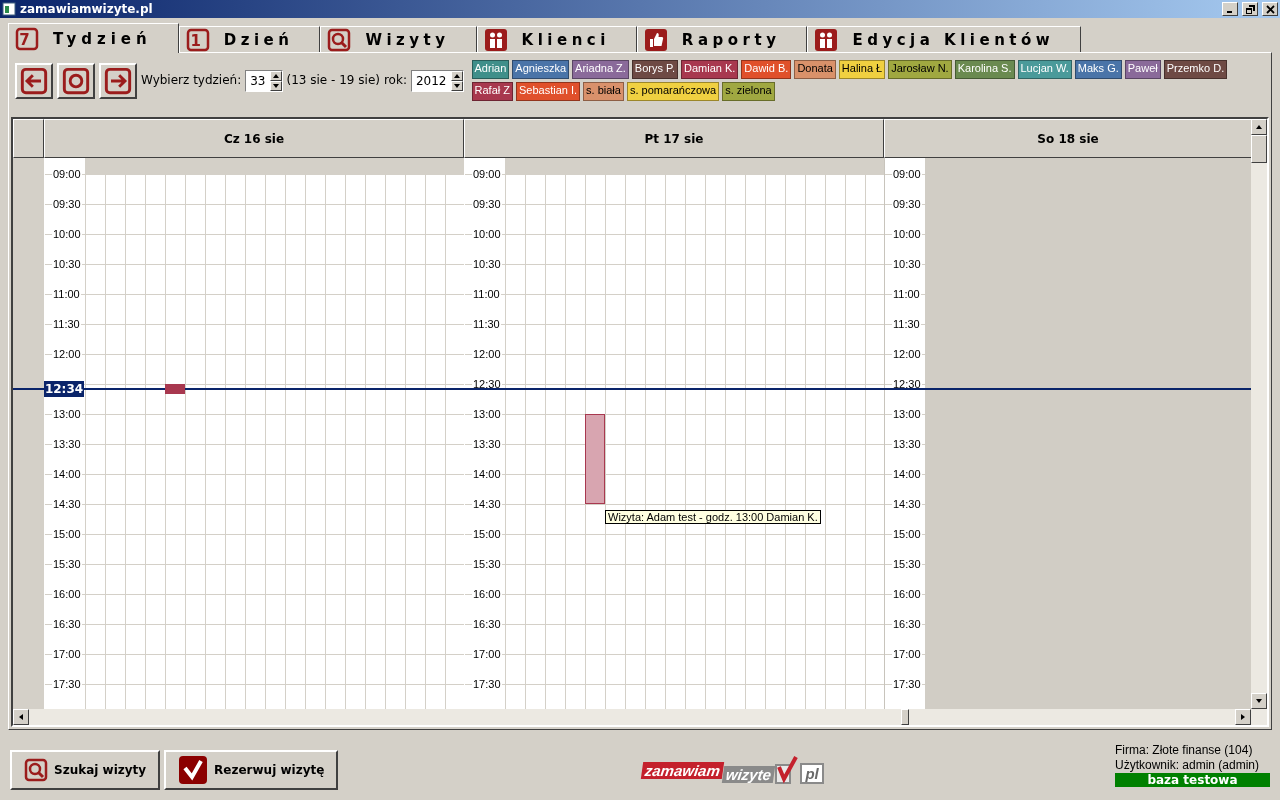  I want to click on week-spinbox: 33, so click(264, 81).